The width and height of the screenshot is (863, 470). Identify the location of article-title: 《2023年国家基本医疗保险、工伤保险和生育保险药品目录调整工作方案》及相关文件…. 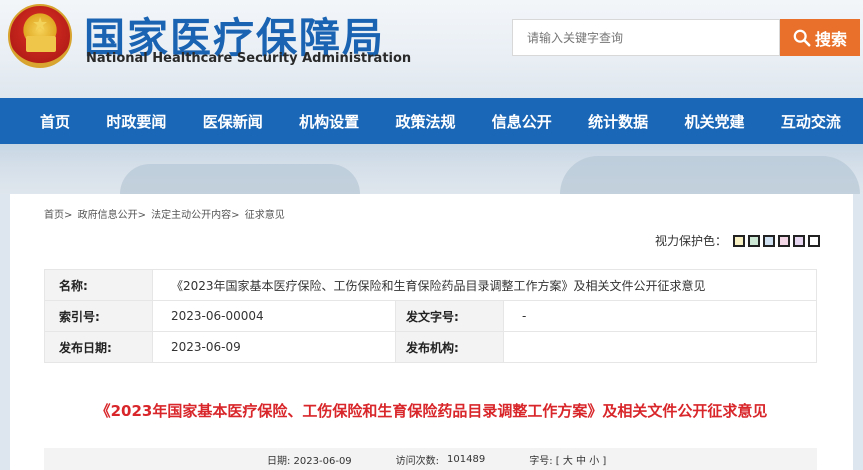
(431, 411).